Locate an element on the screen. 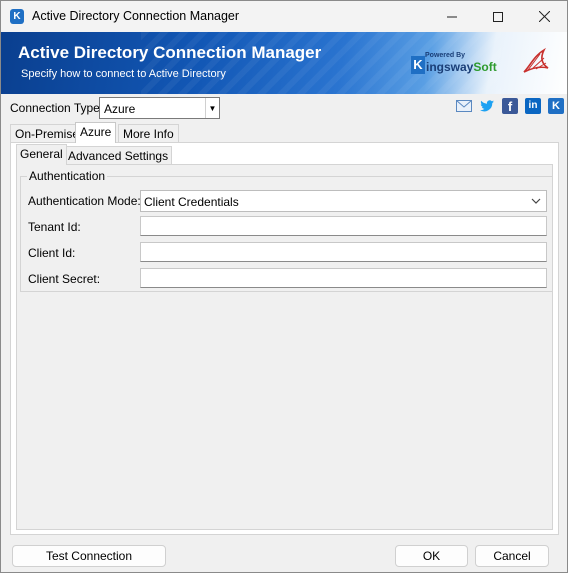 The image size is (568, 573). logo-brand: ingswaySoft is located at coordinates (461, 67).